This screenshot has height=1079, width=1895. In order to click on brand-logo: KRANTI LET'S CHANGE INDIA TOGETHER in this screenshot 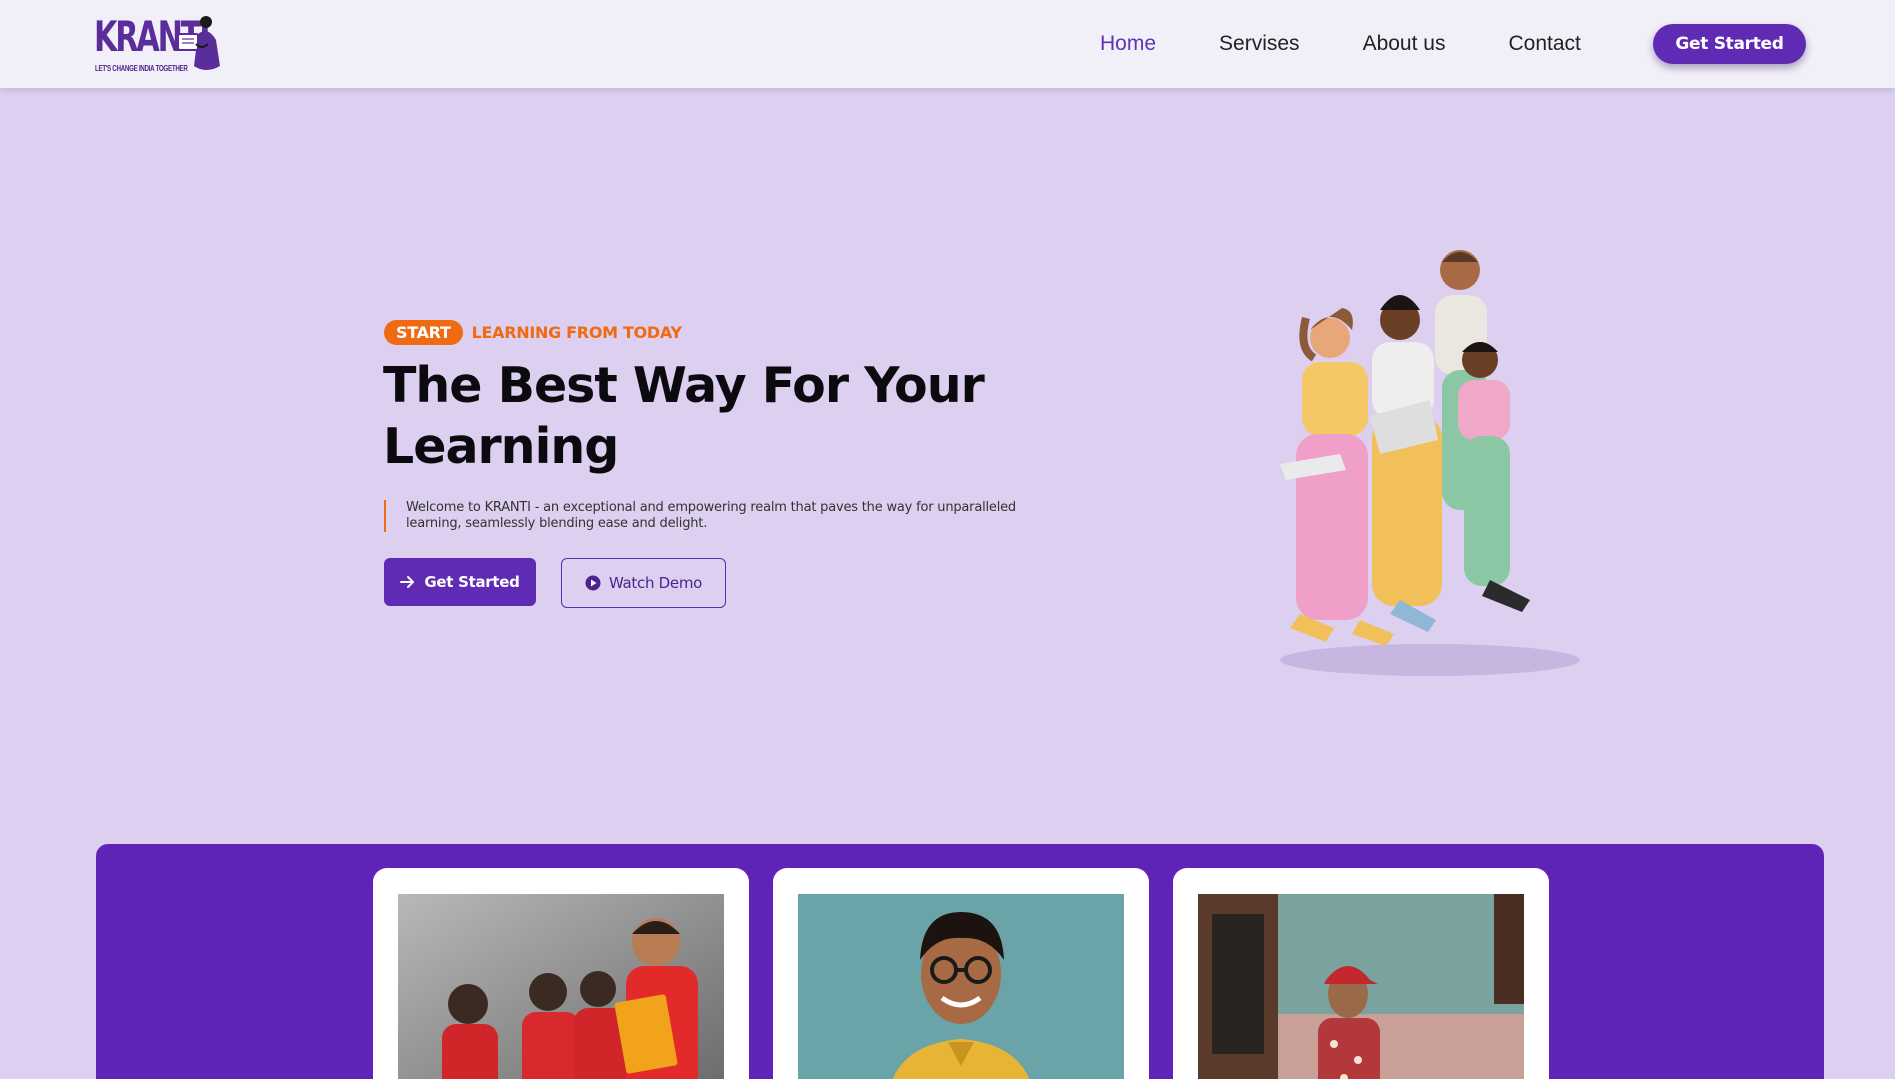, I will do `click(159, 45)`.